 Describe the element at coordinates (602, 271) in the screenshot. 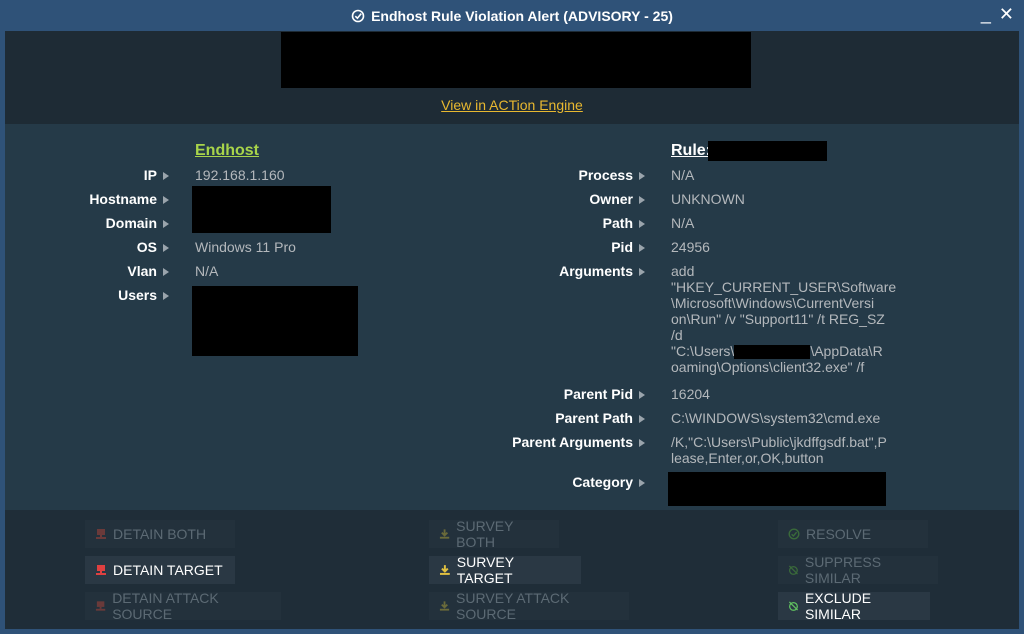

I see `arguments-label: Arguments` at that location.